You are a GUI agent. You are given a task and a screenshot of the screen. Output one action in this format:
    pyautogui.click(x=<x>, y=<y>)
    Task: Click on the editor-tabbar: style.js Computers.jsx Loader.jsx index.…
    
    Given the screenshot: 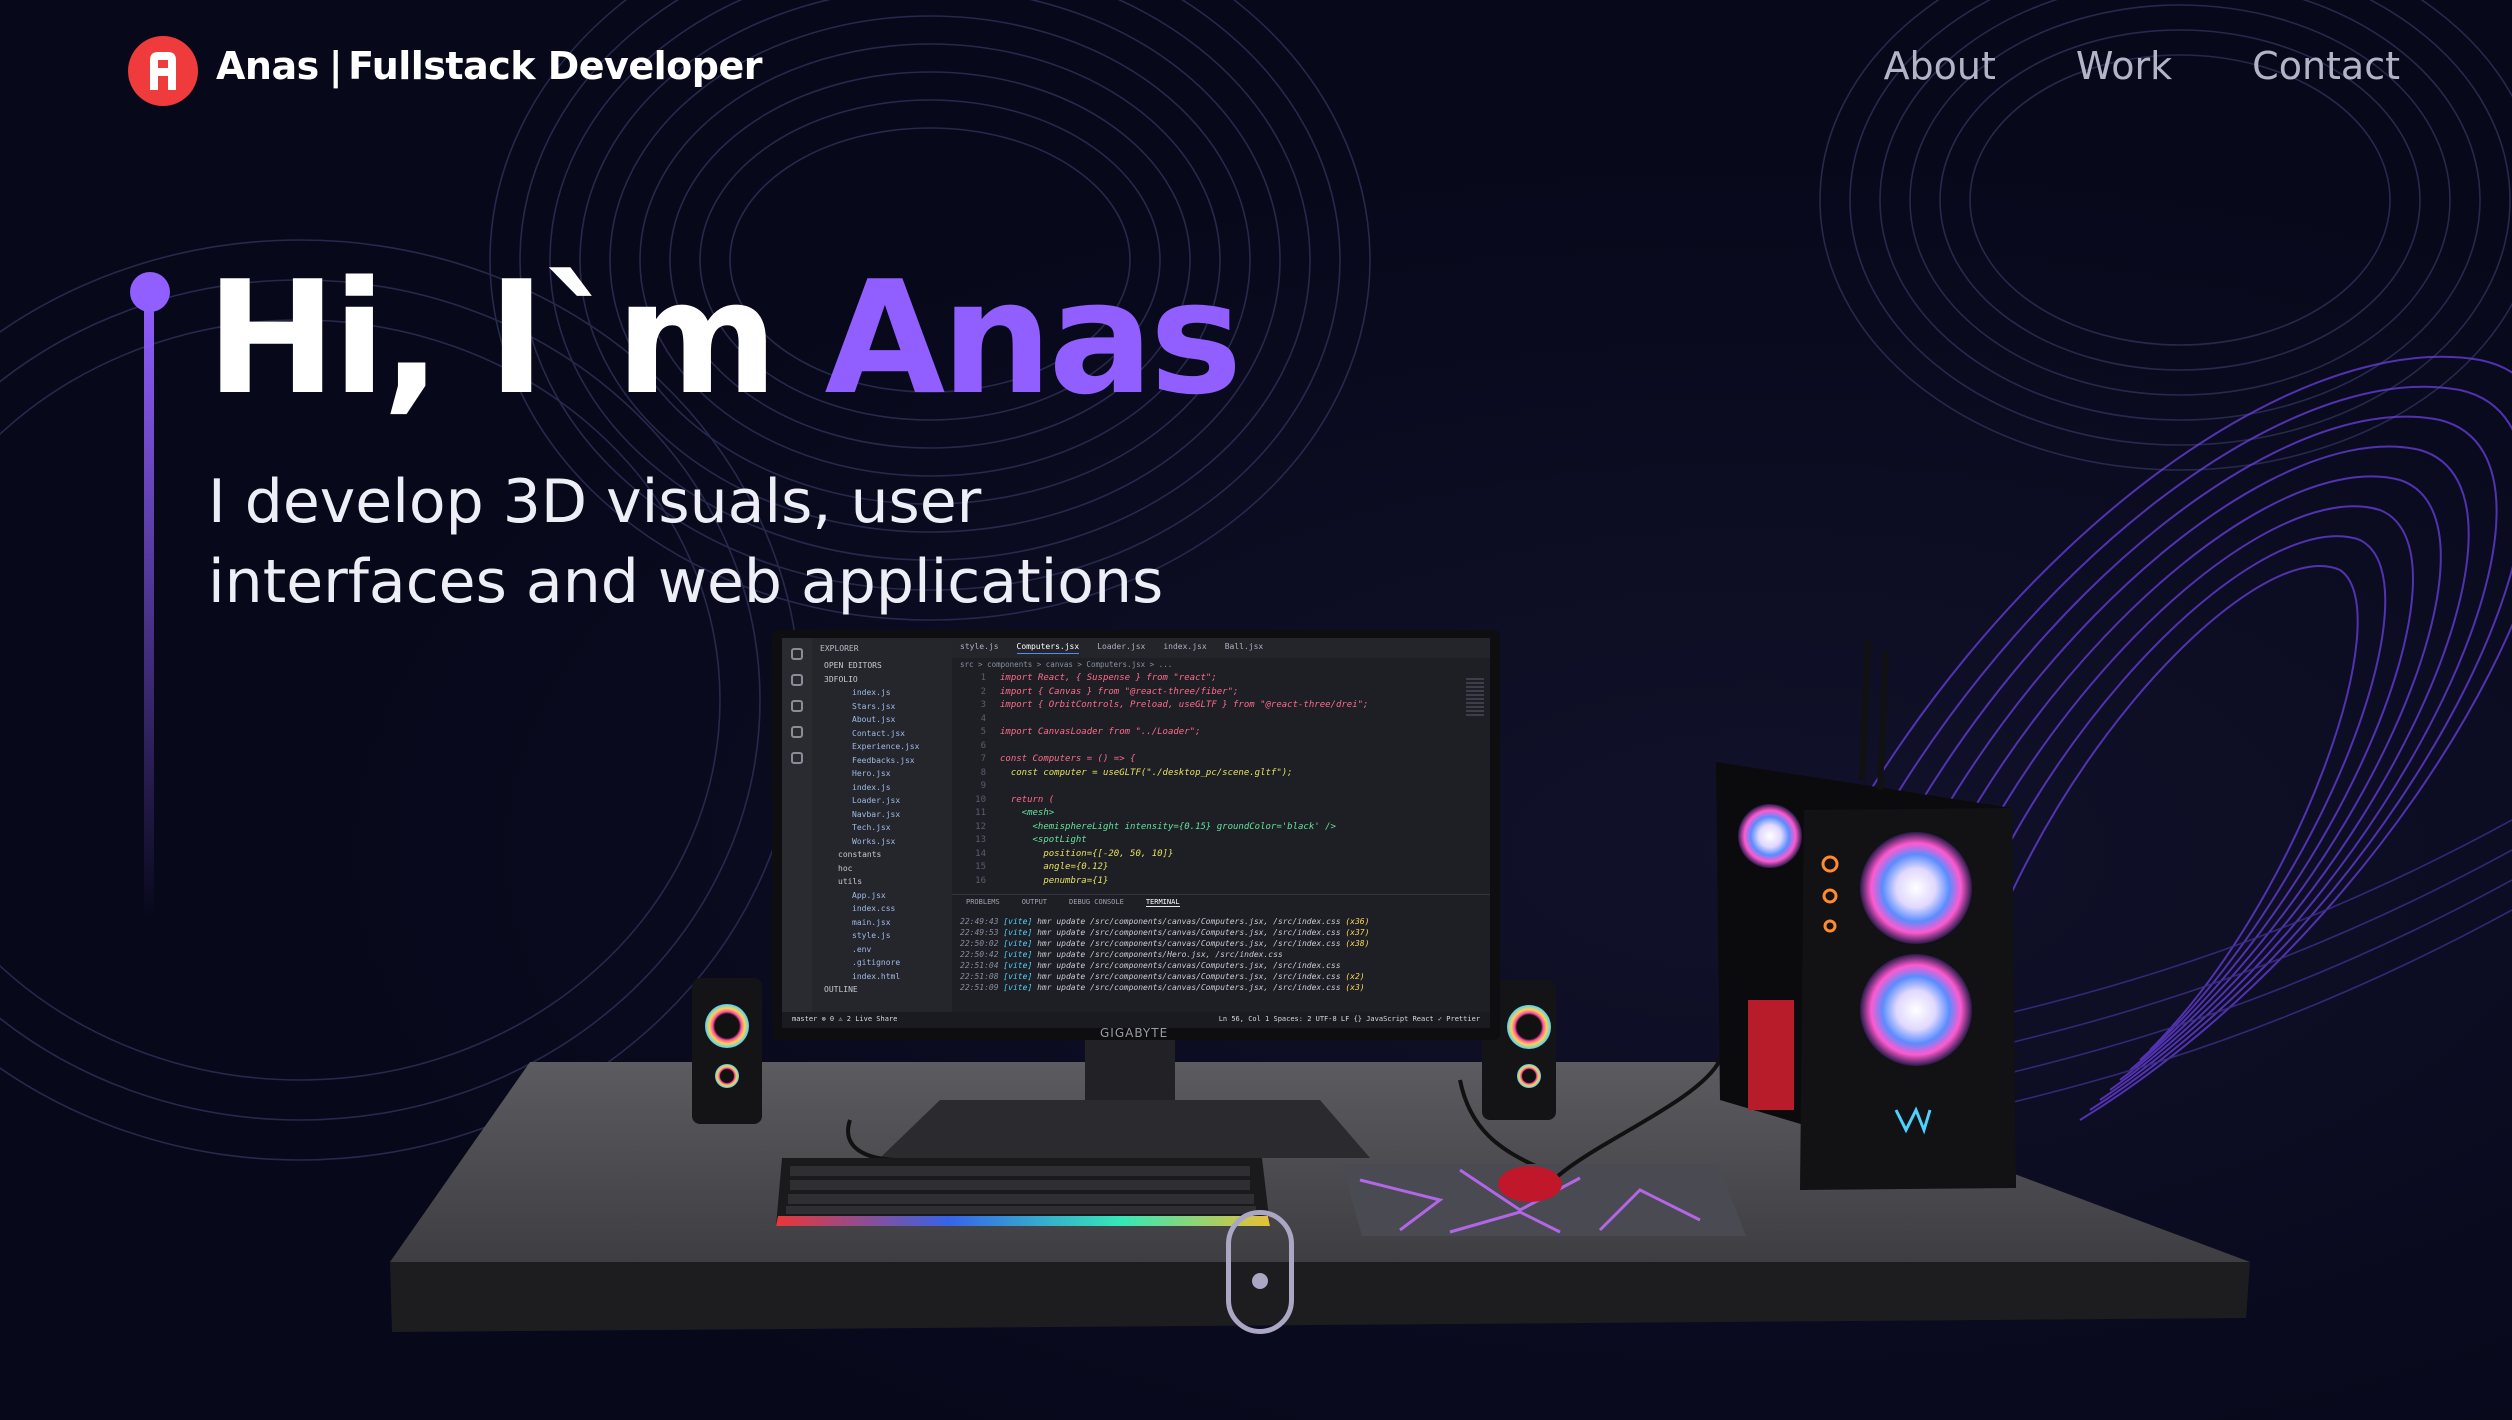 What is the action you would take?
    pyautogui.click(x=1221, y=648)
    